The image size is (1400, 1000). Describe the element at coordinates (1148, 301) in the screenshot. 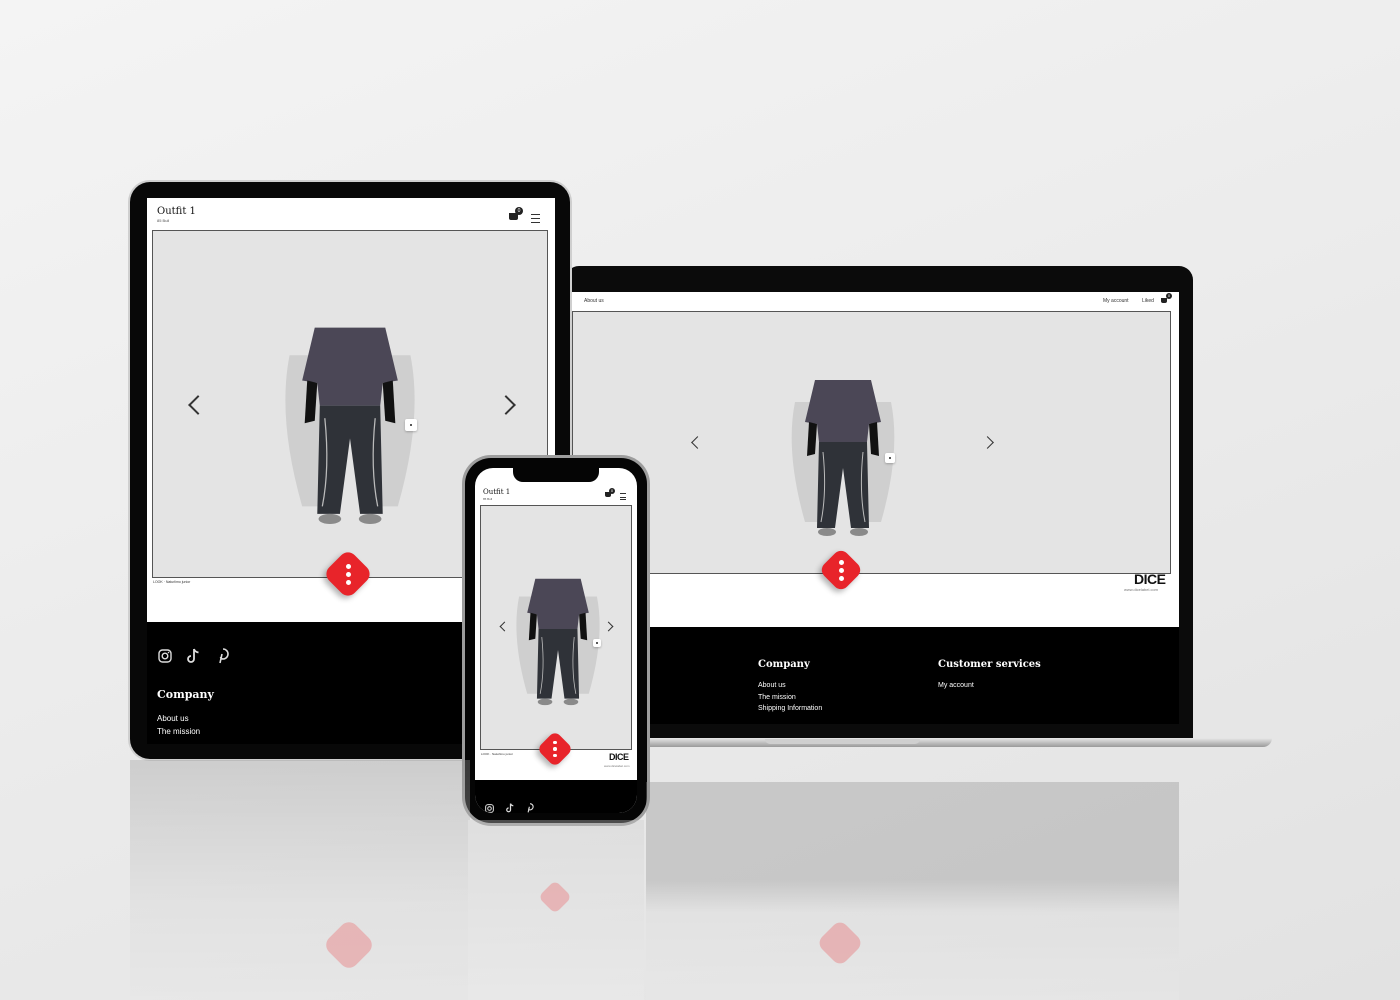

I see `laptop-nav-liked: Liked` at that location.